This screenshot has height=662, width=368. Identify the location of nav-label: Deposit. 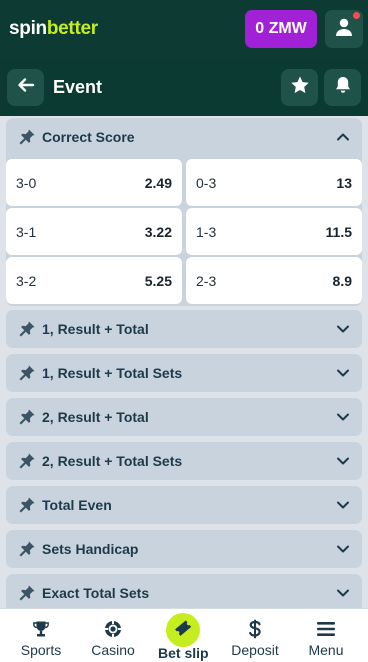
(255, 650).